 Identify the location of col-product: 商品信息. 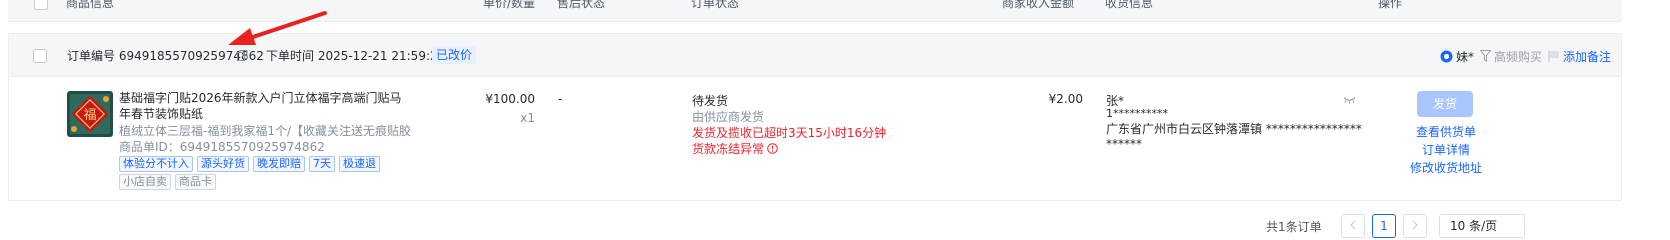
(90, 5).